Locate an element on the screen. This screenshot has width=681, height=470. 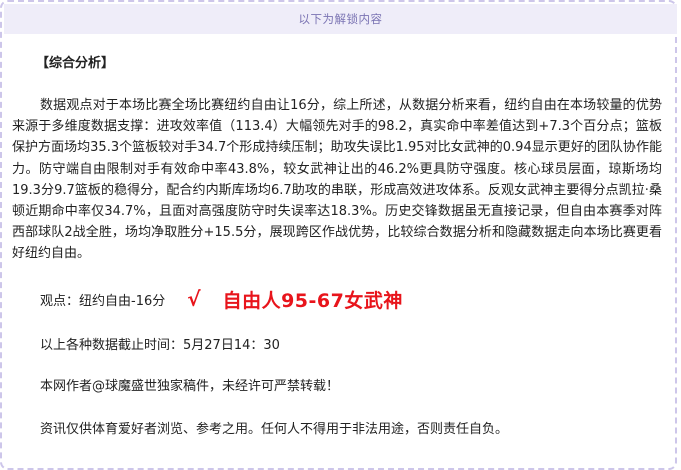
unlock-banner: 以下为解锁内容 is located at coordinates (340, 19).